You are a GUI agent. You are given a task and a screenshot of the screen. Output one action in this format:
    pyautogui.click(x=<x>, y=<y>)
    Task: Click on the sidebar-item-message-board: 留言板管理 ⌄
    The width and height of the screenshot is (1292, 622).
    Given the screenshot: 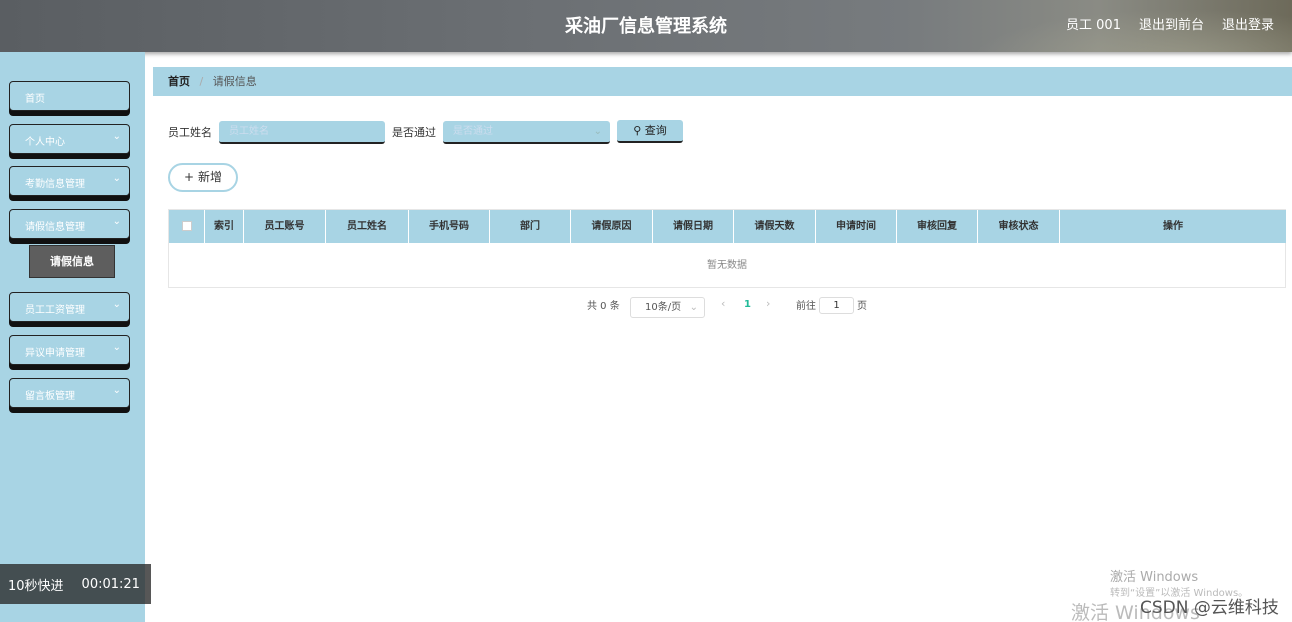 What is the action you would take?
    pyautogui.click(x=69, y=393)
    